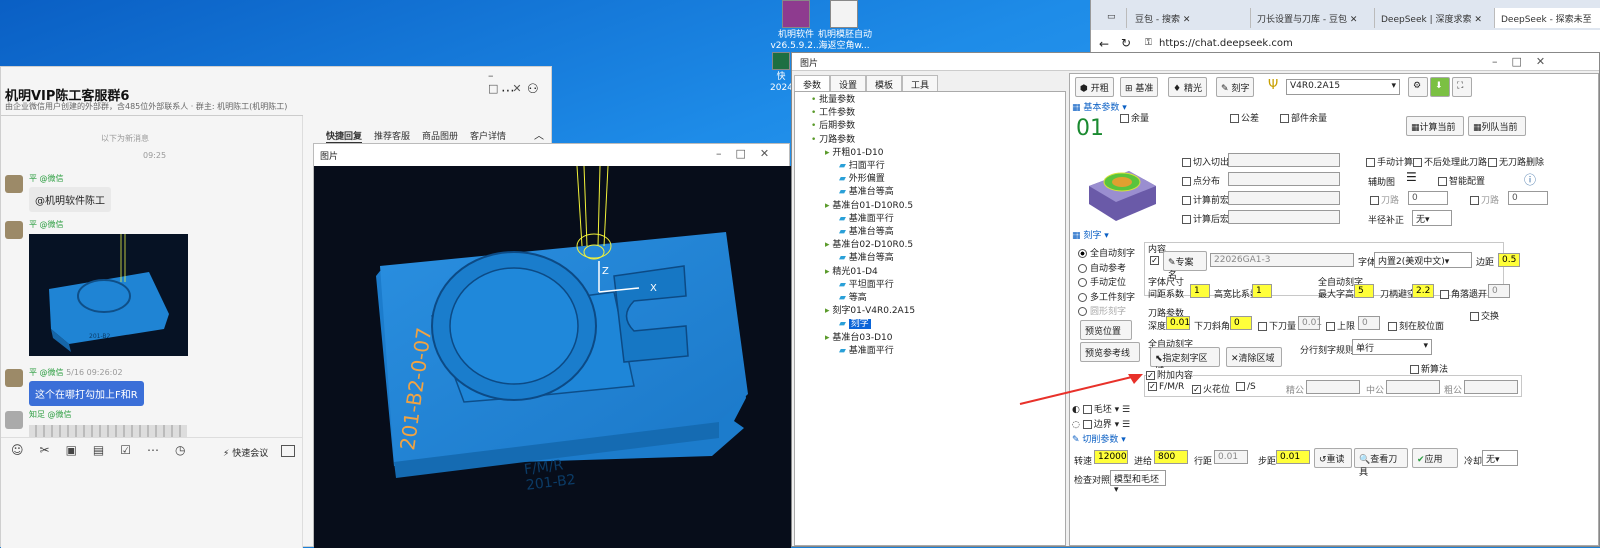 The height and width of the screenshot is (548, 1600). Describe the element at coordinates (1429, 368) in the screenshot. I see `new-algorithm-check: 新算法` at that location.